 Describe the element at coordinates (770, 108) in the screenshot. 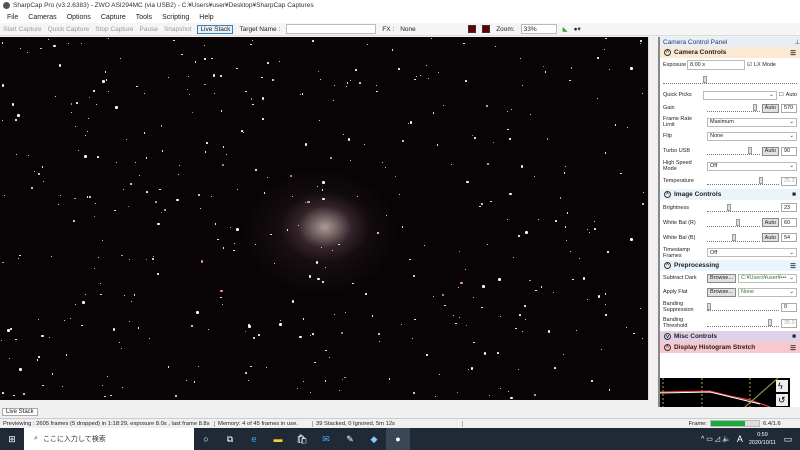

I see `gain-auto-button: Auto` at that location.